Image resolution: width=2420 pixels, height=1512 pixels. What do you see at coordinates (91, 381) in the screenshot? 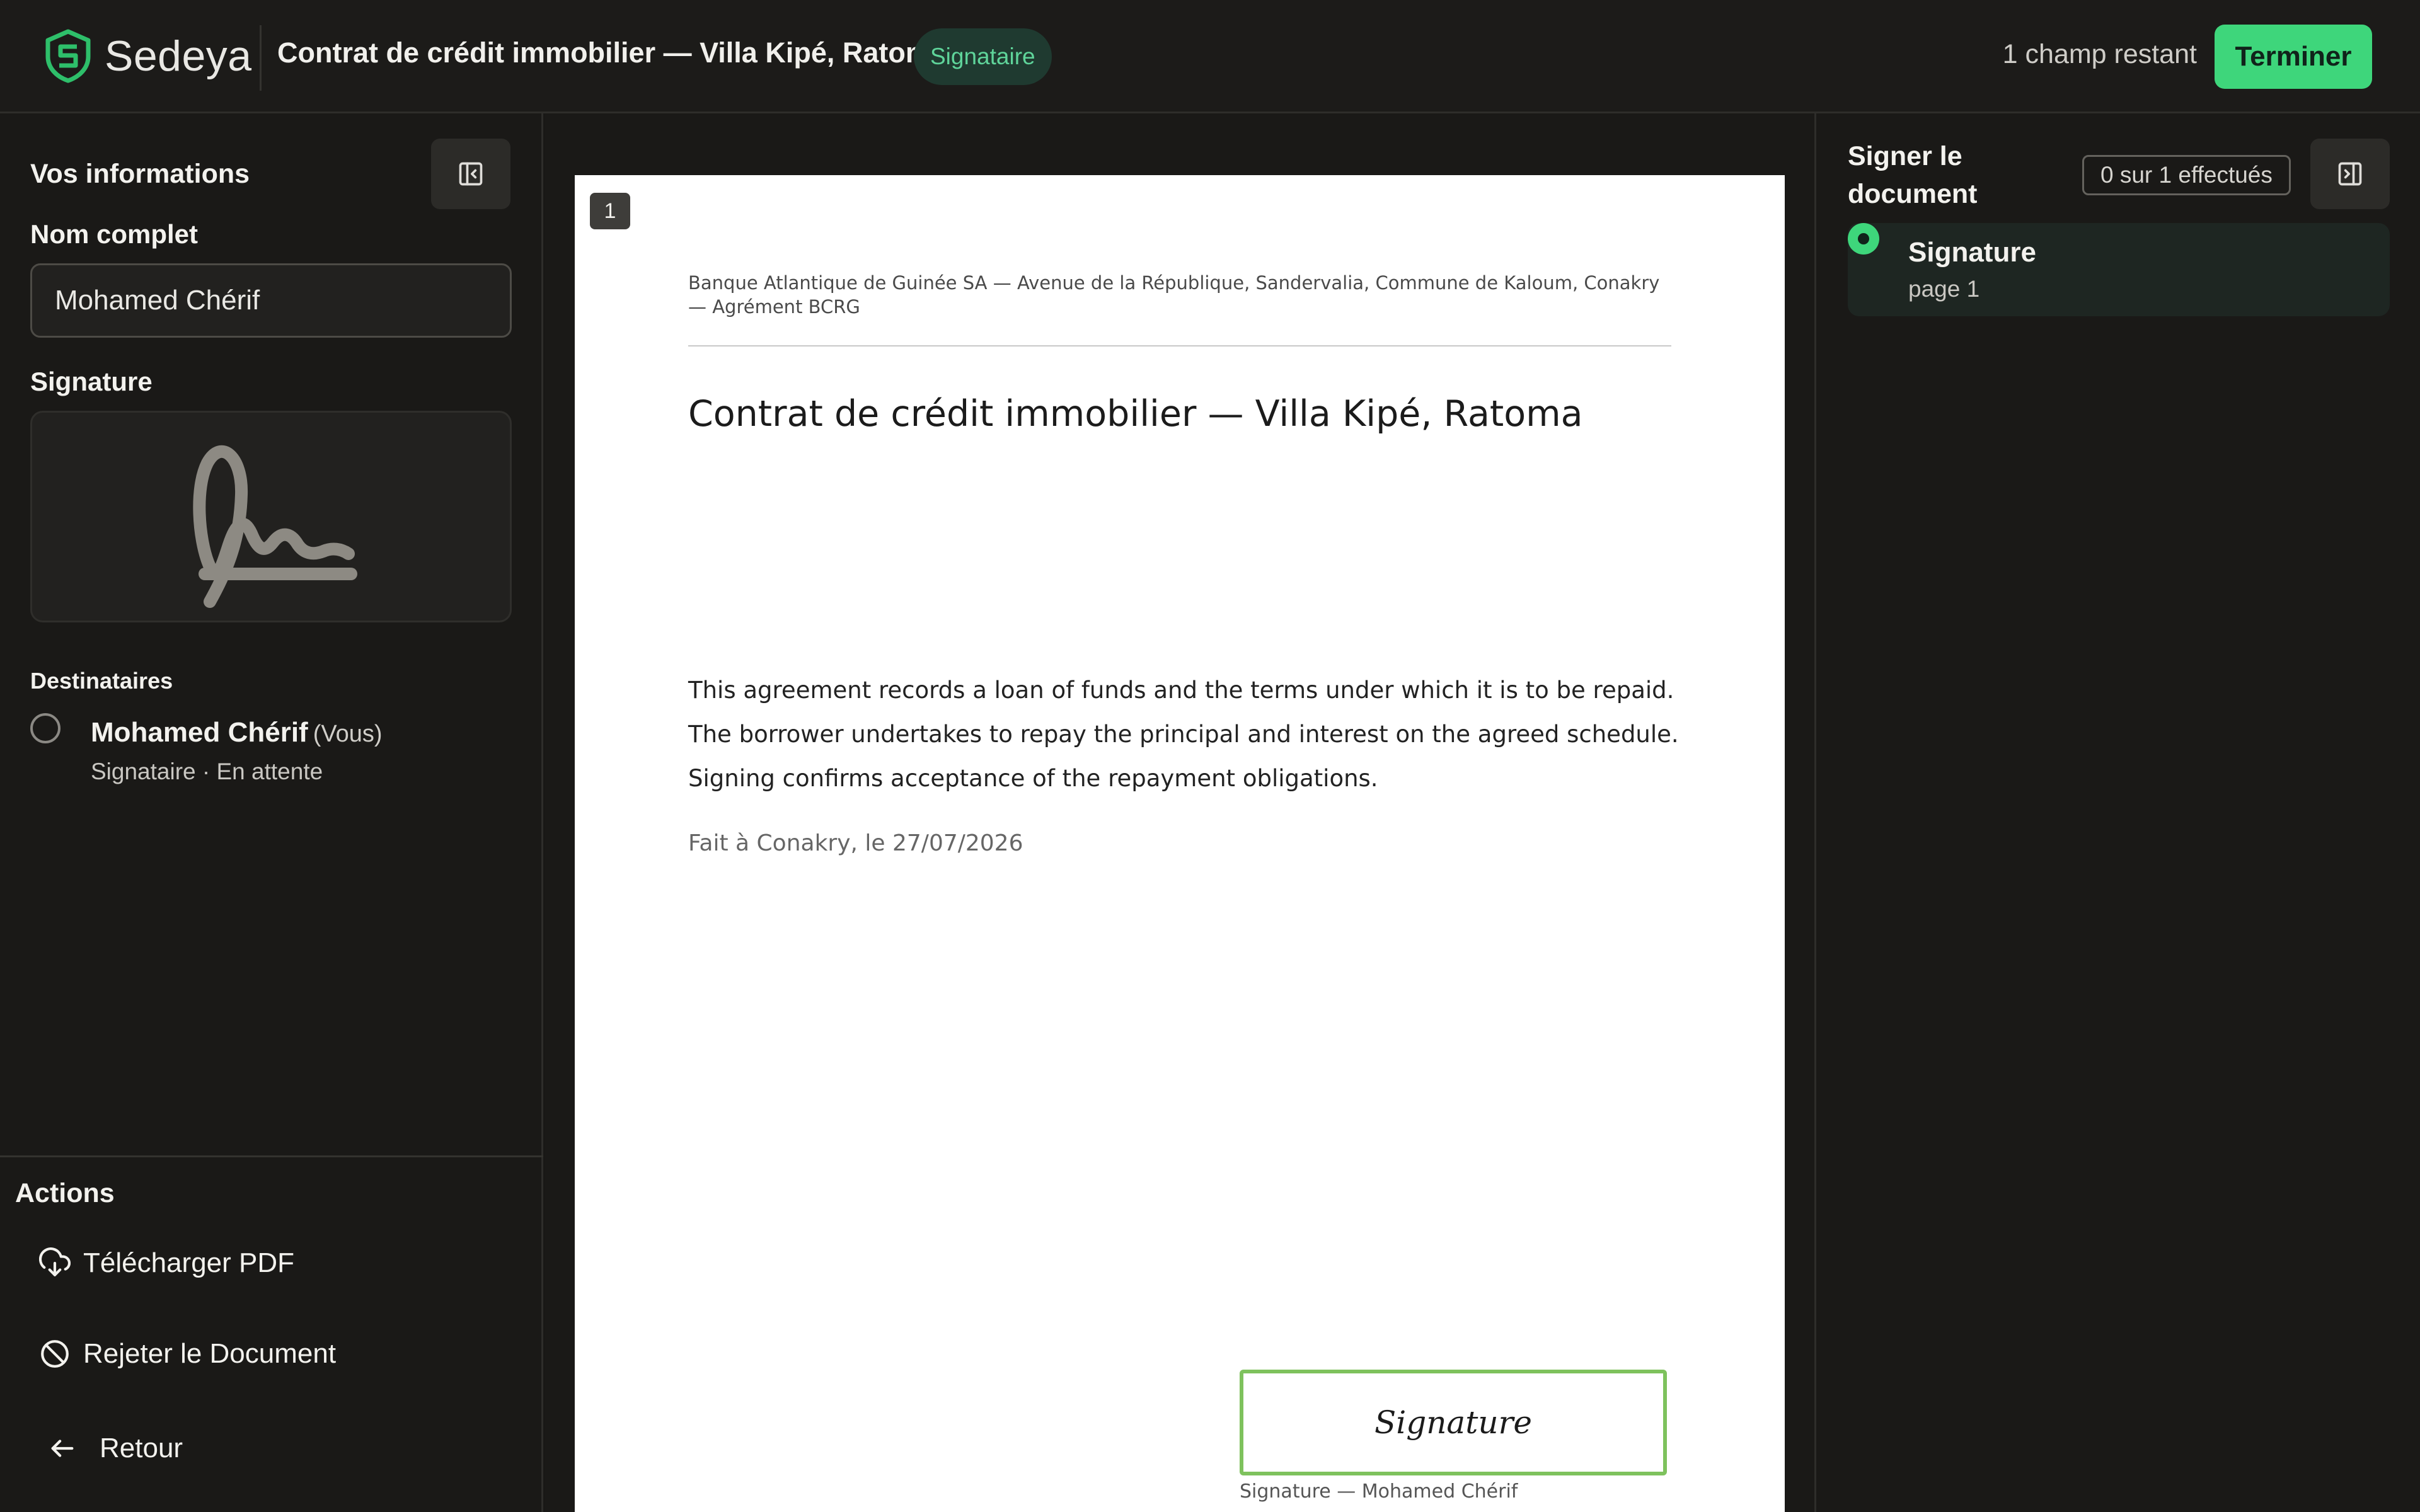
I see `signature-label: Signature` at bounding box center [91, 381].